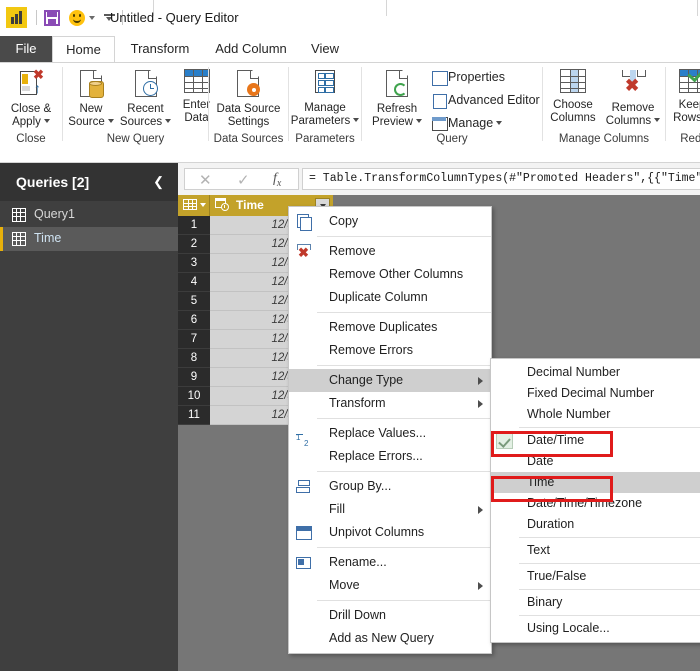  What do you see at coordinates (494, 100) in the screenshot?
I see `advanced-editor-label: Advanced Editor` at bounding box center [494, 100].